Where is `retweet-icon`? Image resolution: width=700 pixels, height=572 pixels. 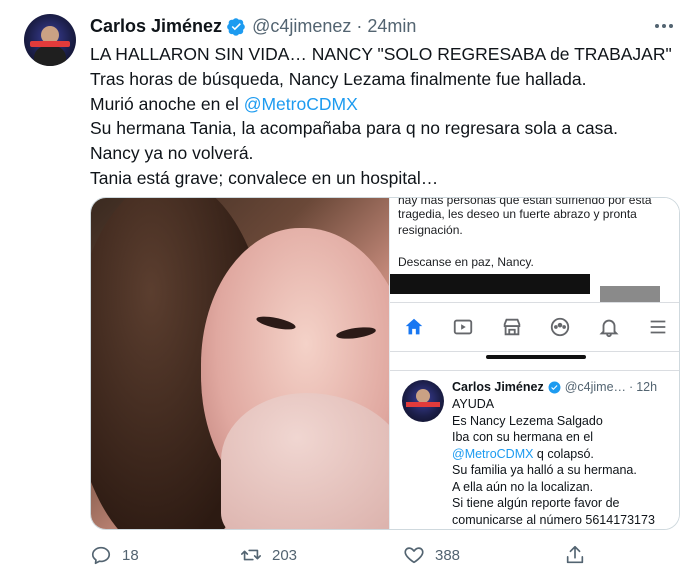 retweet-icon is located at coordinates (251, 555).